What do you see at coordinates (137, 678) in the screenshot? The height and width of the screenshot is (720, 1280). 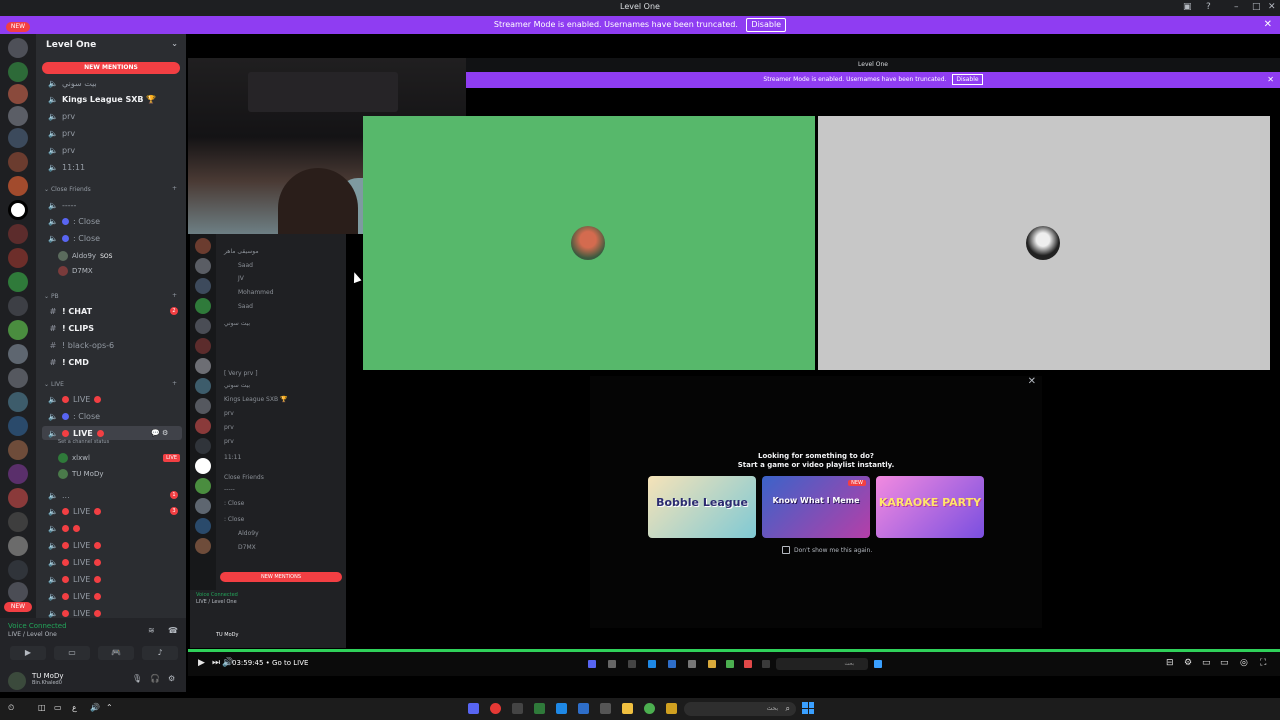 I see `microphone-icon: 🎙` at bounding box center [137, 678].